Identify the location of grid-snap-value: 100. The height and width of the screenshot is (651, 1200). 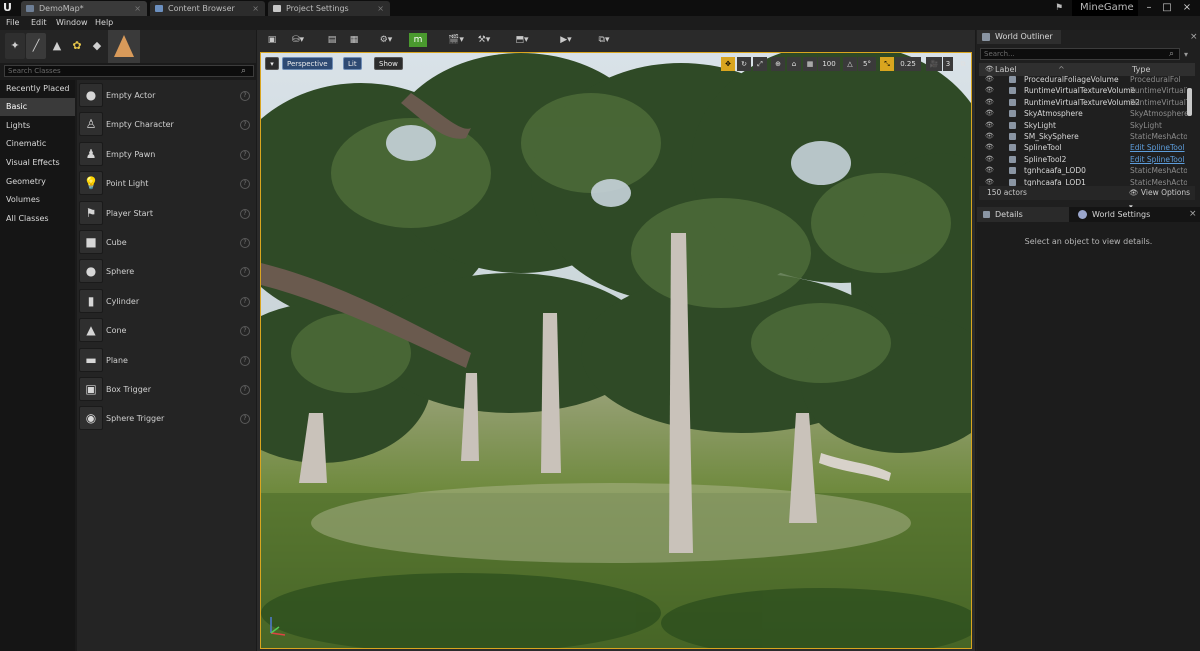
(829, 64).